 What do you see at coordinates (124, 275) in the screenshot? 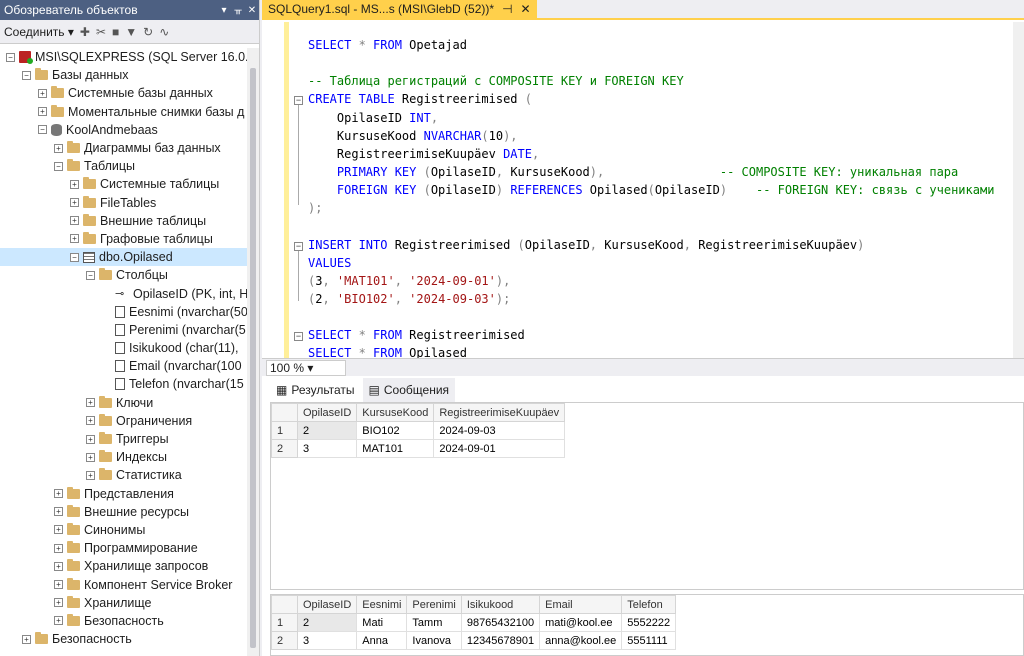
I see `tree-columns: − Столбцы` at bounding box center [124, 275].